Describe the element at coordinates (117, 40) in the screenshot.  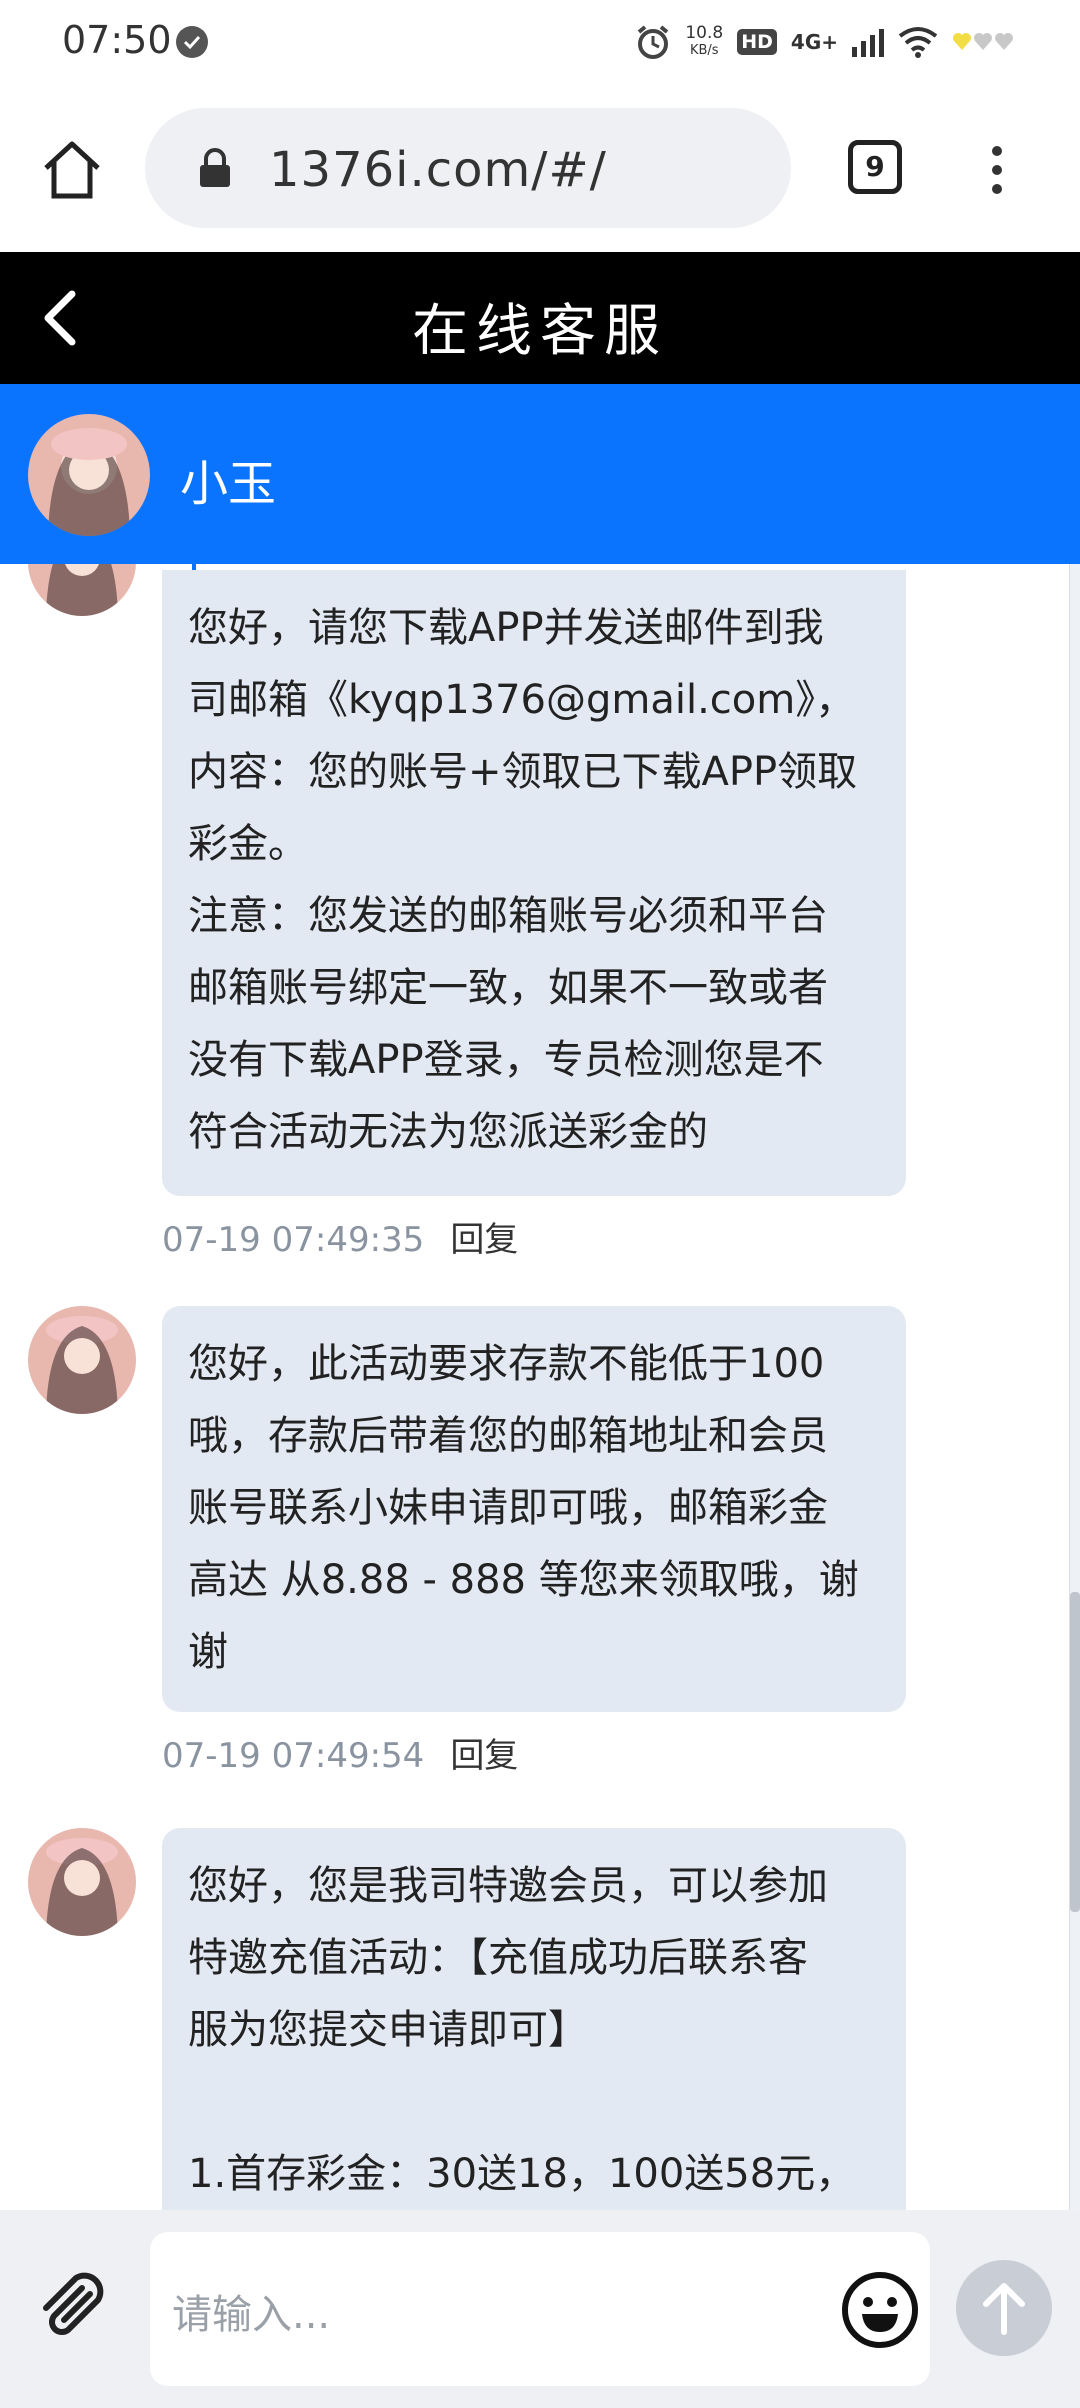
I see `status-time: 07:50` at that location.